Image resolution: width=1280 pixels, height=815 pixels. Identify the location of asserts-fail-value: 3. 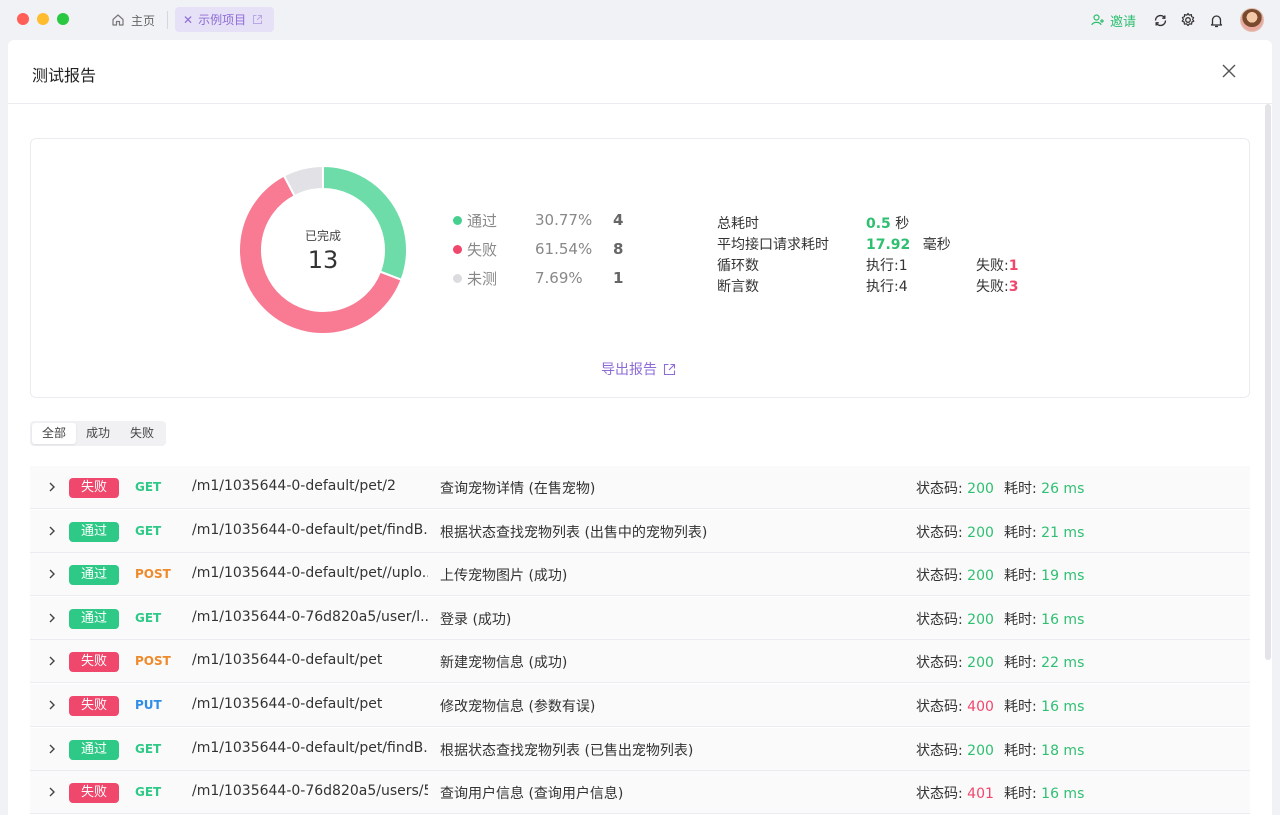
(1013, 287).